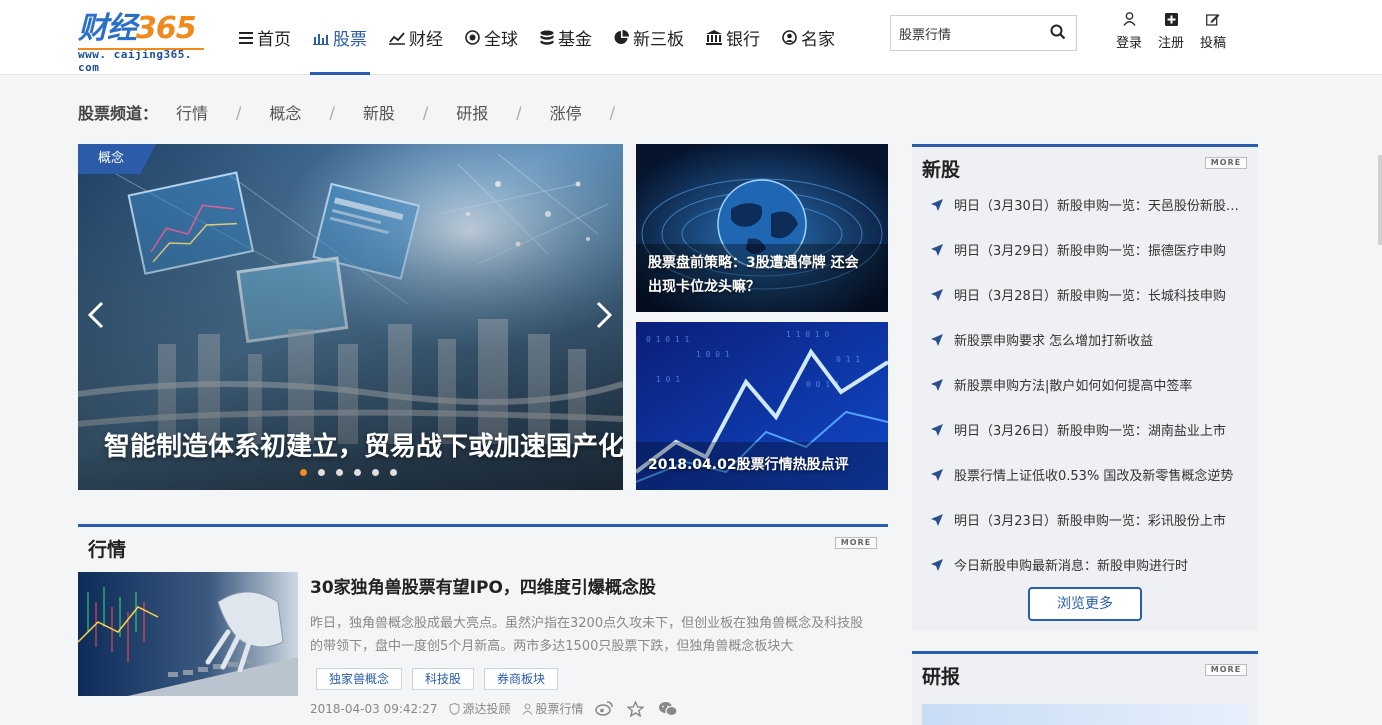 This screenshot has height=725, width=1382. What do you see at coordinates (1085, 714) in the screenshot?
I see `research-thumbnail` at bounding box center [1085, 714].